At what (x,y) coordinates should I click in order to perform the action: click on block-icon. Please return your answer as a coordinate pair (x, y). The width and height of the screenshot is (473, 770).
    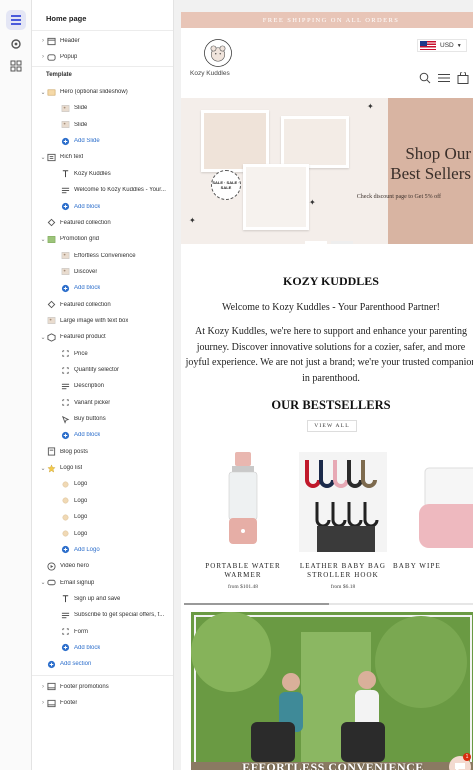
    Looking at the image, I should click on (65, 402).